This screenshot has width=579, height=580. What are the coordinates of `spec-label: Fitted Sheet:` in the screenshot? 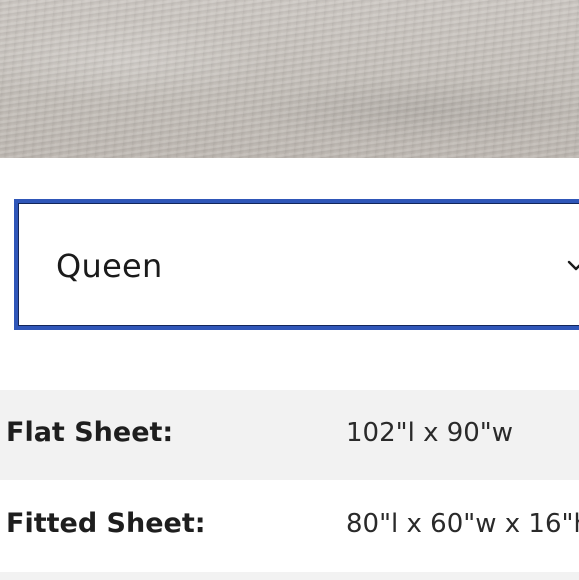 It's located at (106, 523).